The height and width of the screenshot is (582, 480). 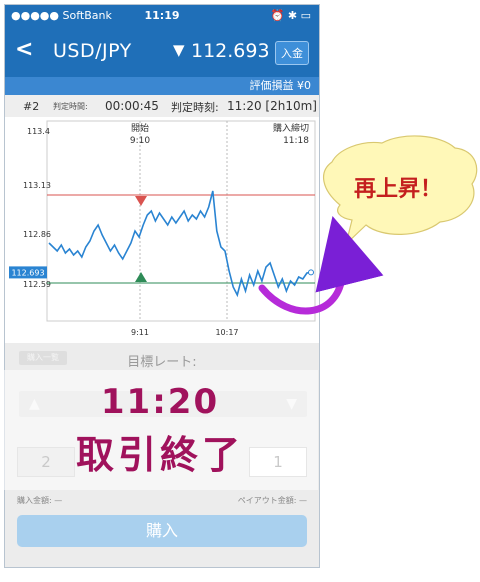 I want to click on duration-value: 00:00:45, so click(x=132, y=106).